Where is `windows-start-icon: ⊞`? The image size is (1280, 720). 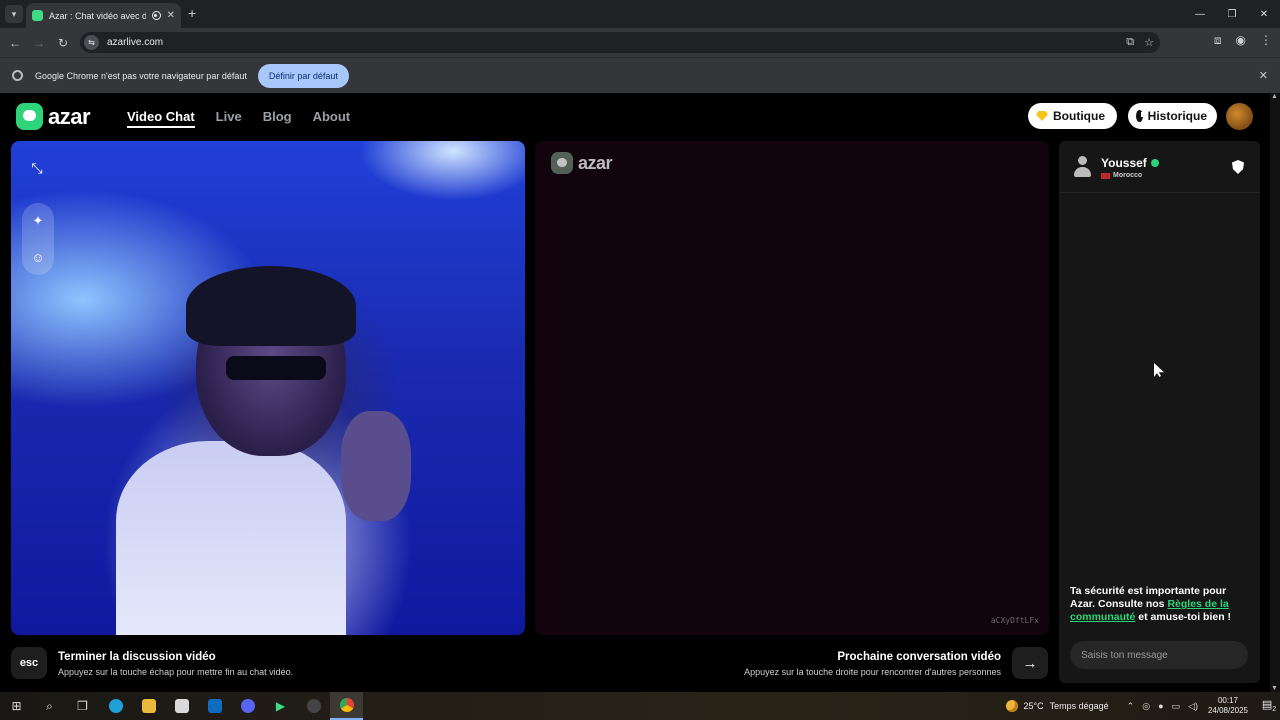
windows-start-icon: ⊞ is located at coordinates (16, 706).